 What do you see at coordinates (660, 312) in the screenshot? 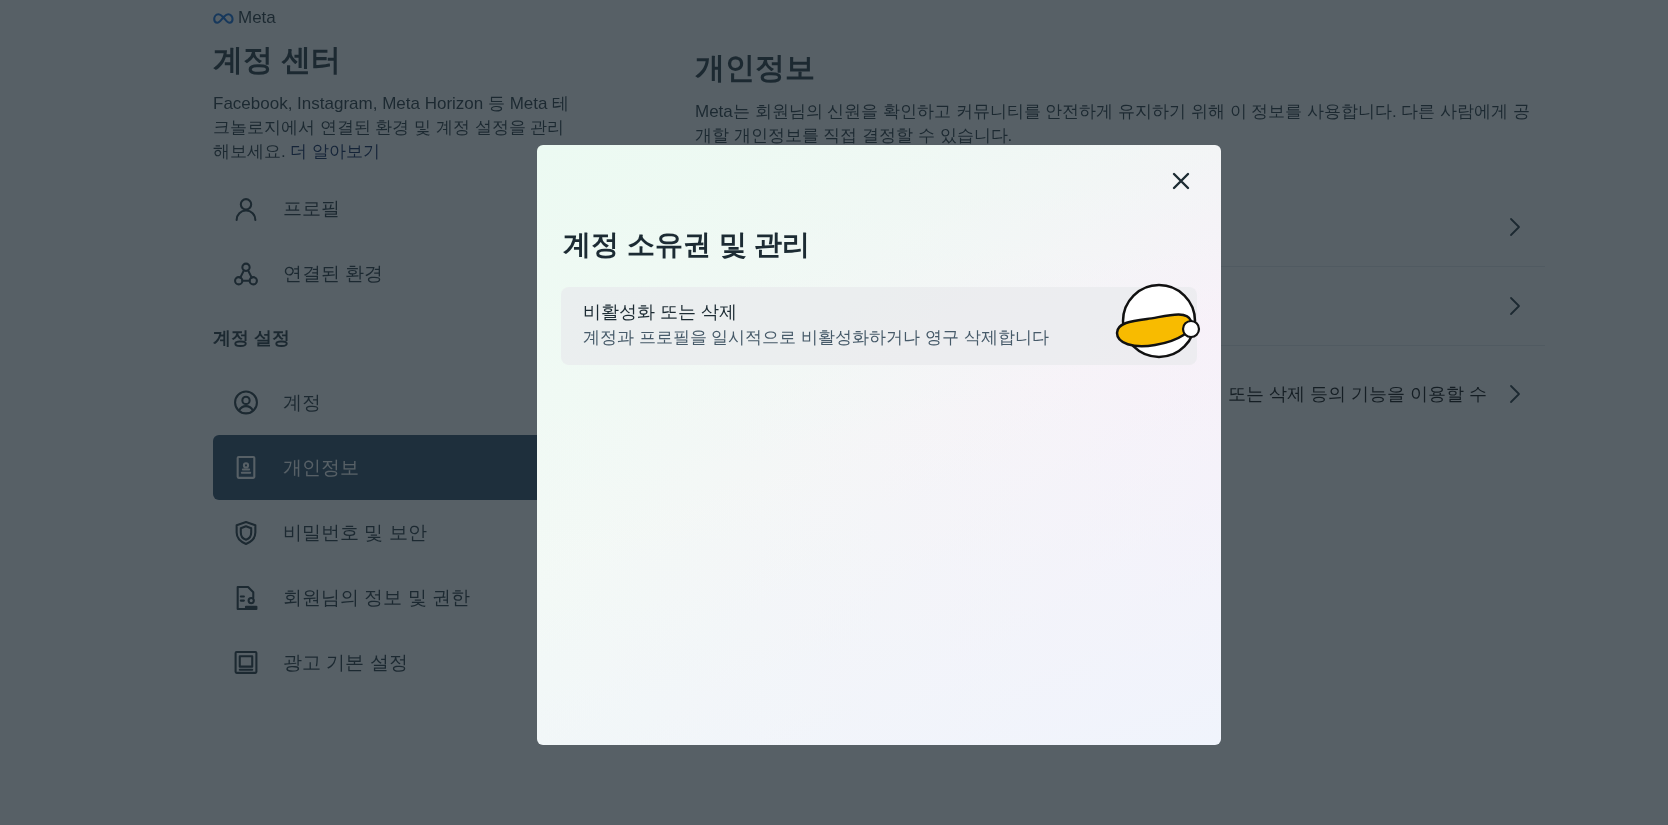
I see `option-title: 비활성화 또는 삭제` at bounding box center [660, 312].